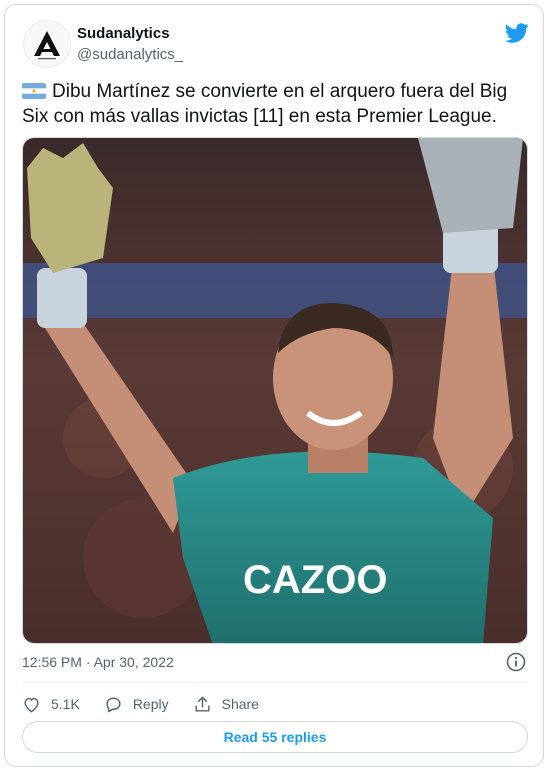  Describe the element at coordinates (113, 704) in the screenshot. I see `reply-icon` at that location.